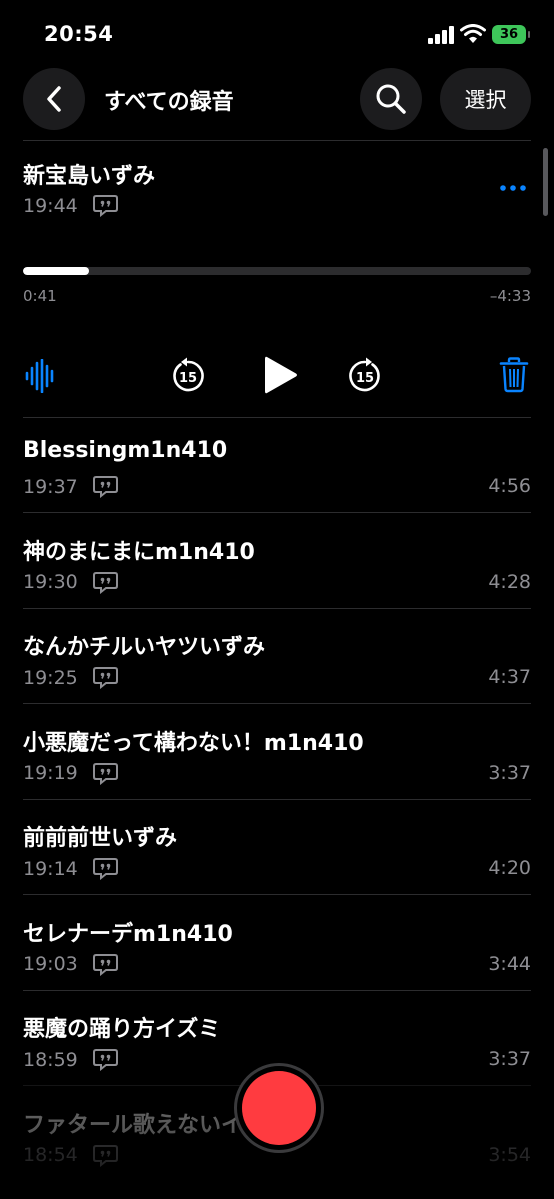 This screenshot has height=1199, width=554. Describe the element at coordinates (473, 33) in the screenshot. I see `wifi-icon` at that location.